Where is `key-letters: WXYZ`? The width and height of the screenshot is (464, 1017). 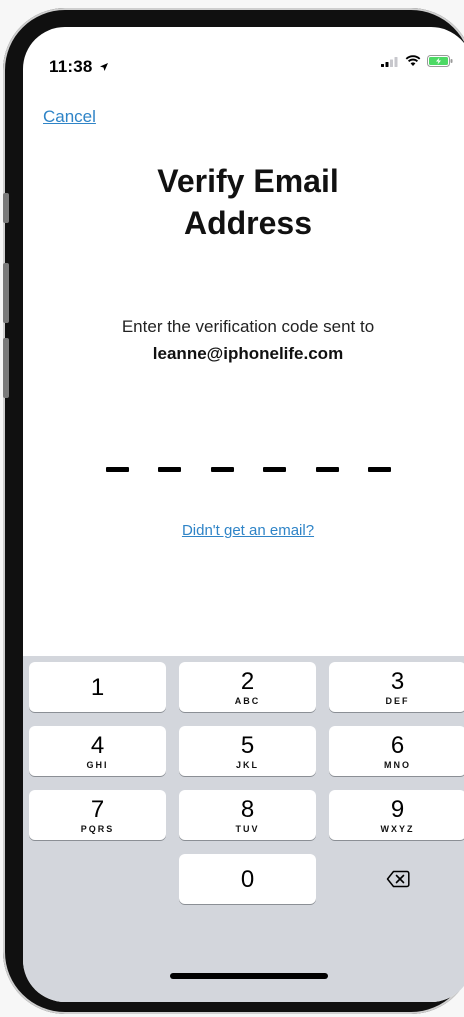 key-letters: WXYZ is located at coordinates (397, 829).